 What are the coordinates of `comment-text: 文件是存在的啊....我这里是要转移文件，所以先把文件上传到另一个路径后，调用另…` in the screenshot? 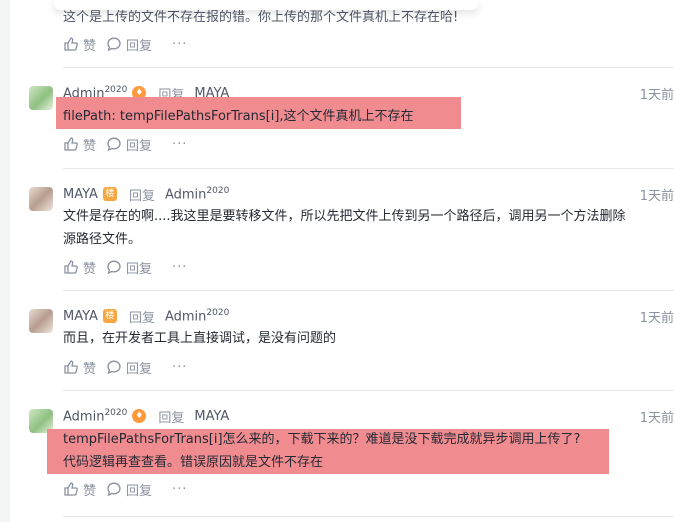 It's located at (344, 228).